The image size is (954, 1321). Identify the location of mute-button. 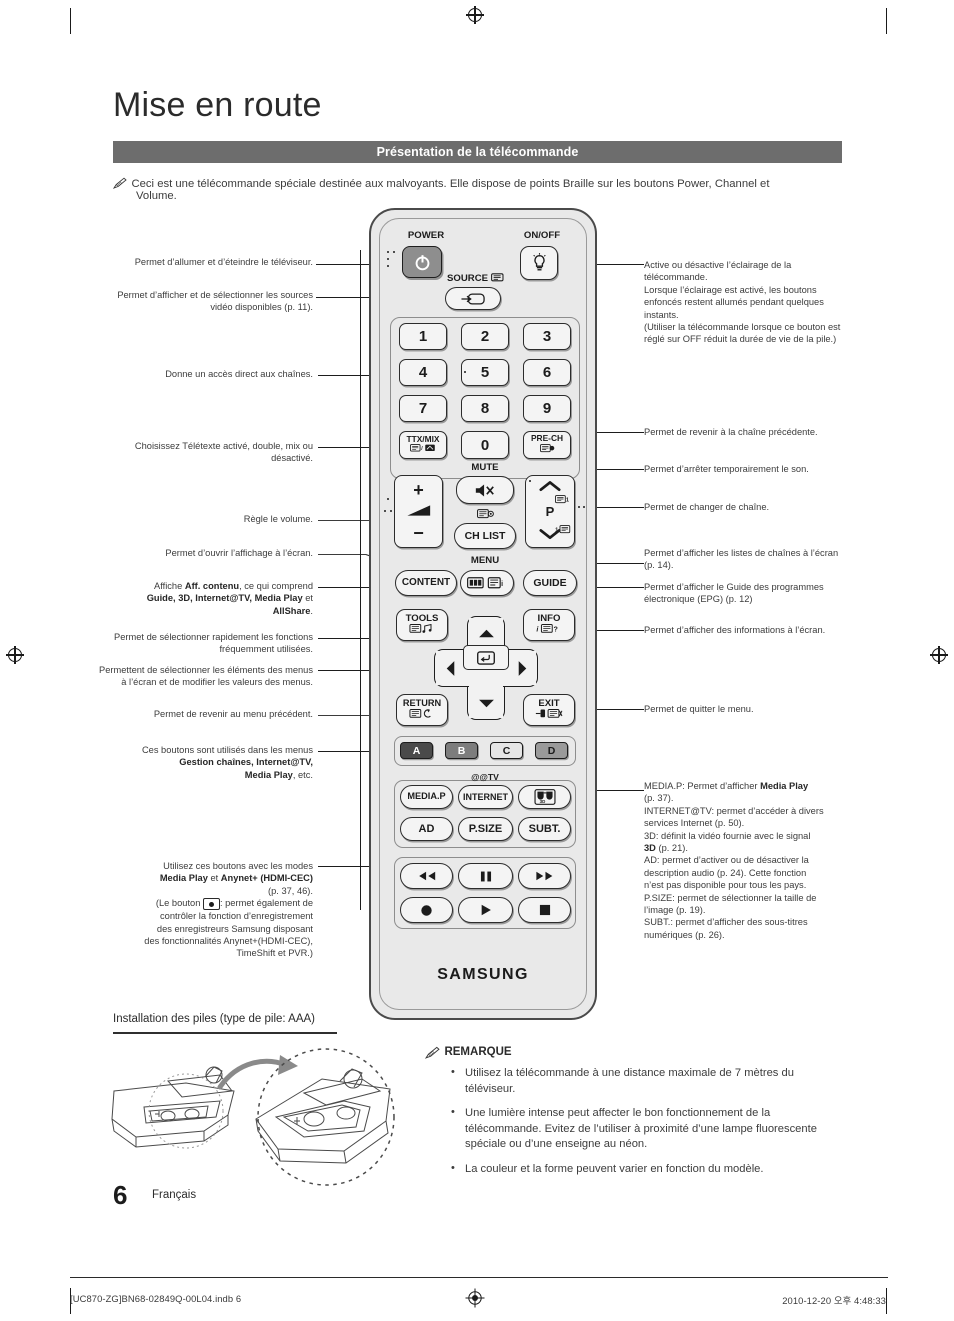
(485, 490).